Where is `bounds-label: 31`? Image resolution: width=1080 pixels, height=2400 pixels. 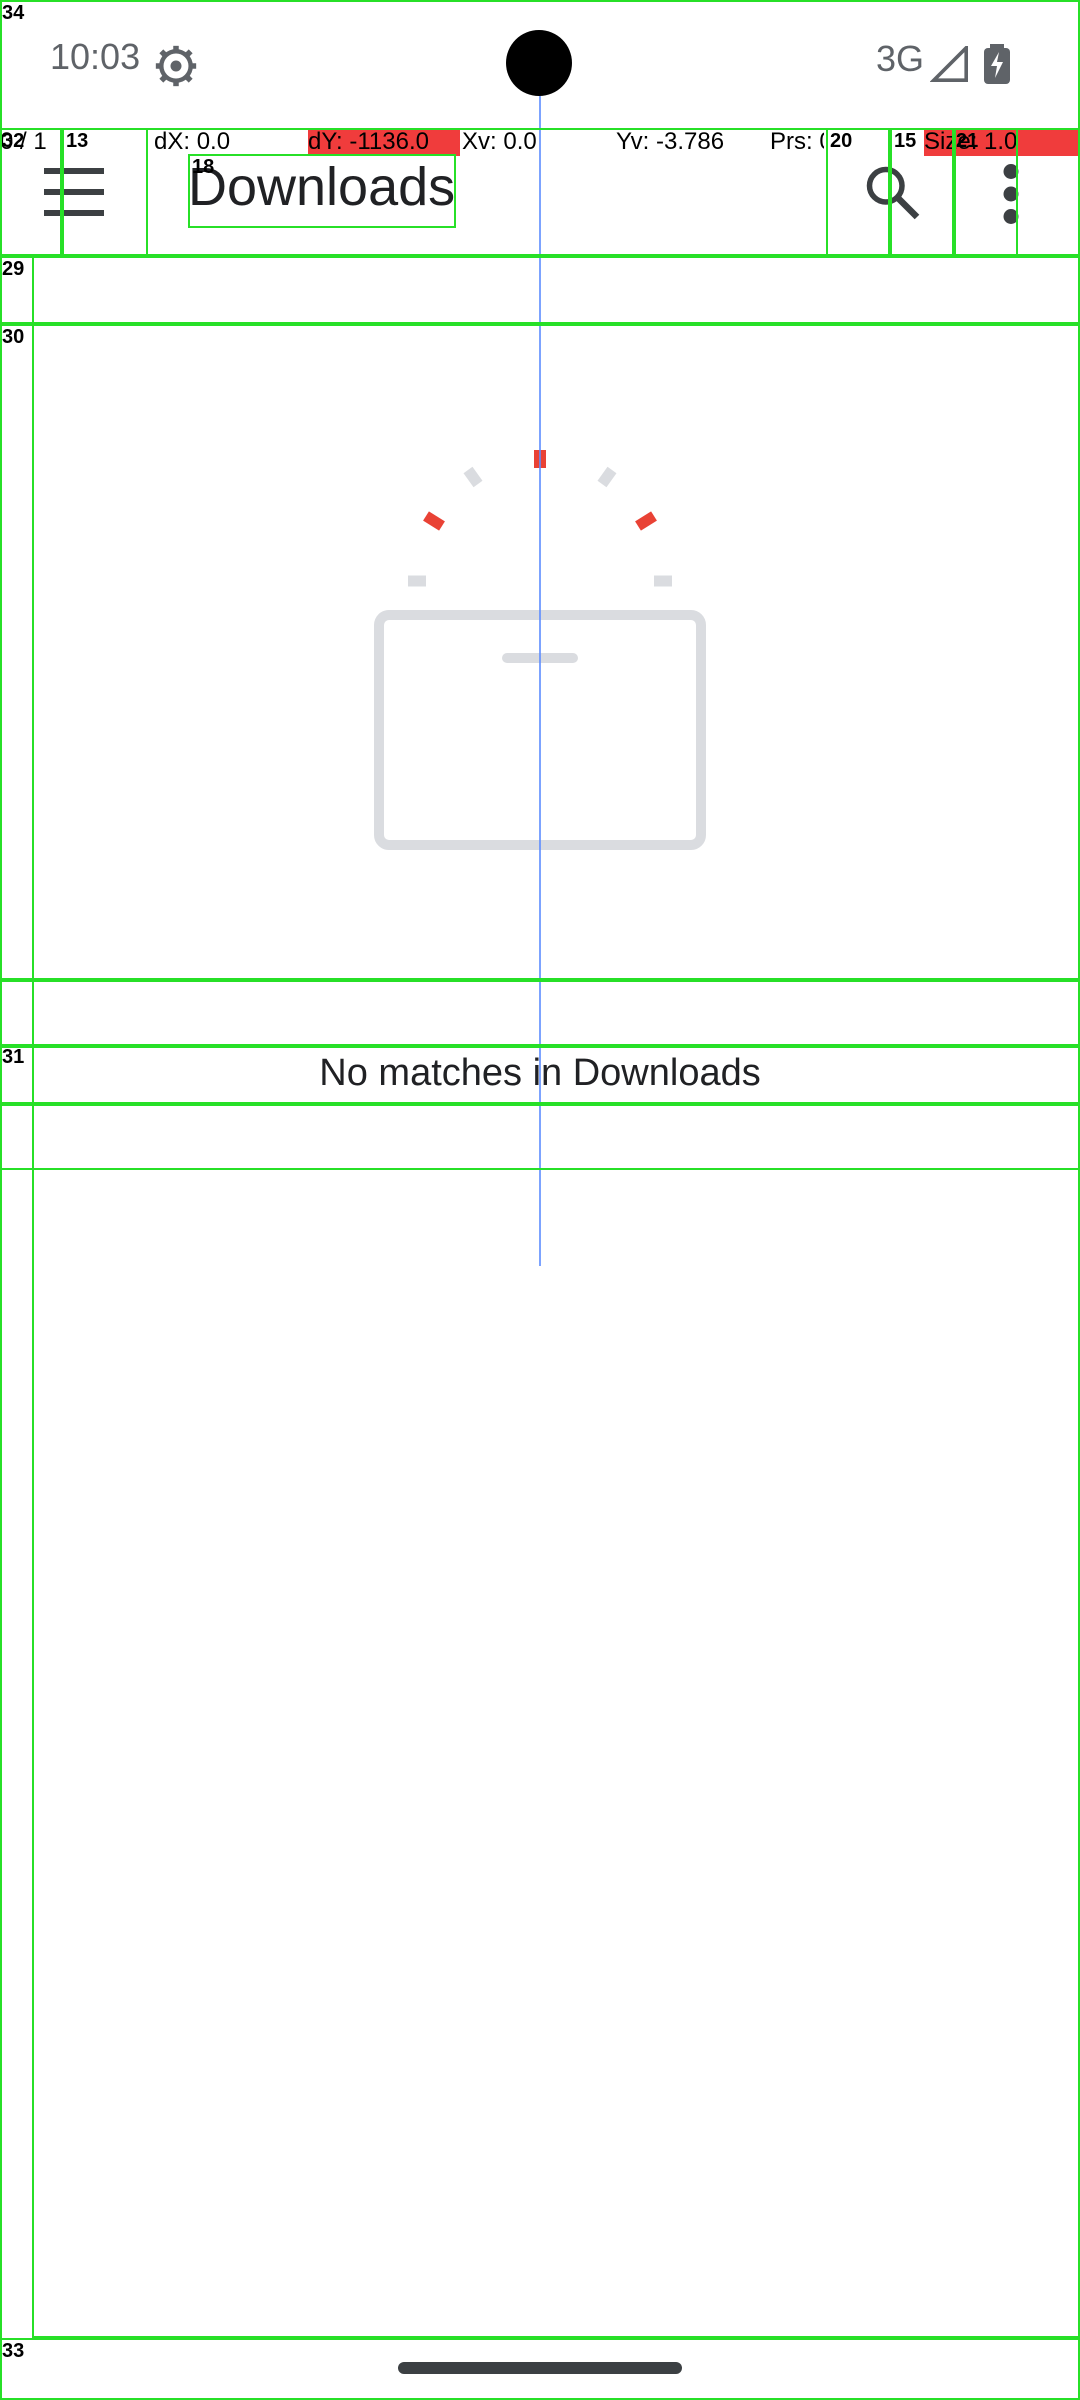
bounds-label: 31 is located at coordinates (13, 1057).